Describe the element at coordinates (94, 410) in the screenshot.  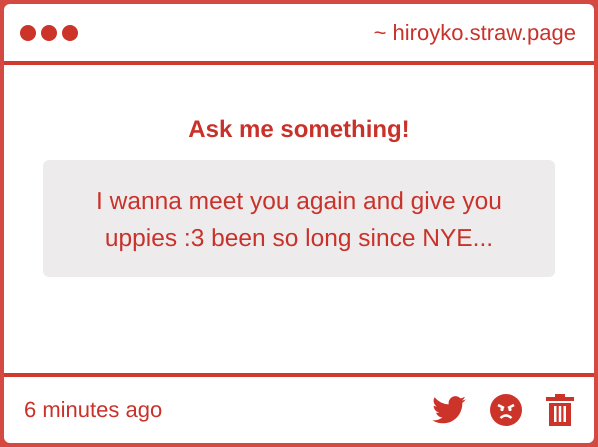
I see `timestamp: 6 minutes ago` at that location.